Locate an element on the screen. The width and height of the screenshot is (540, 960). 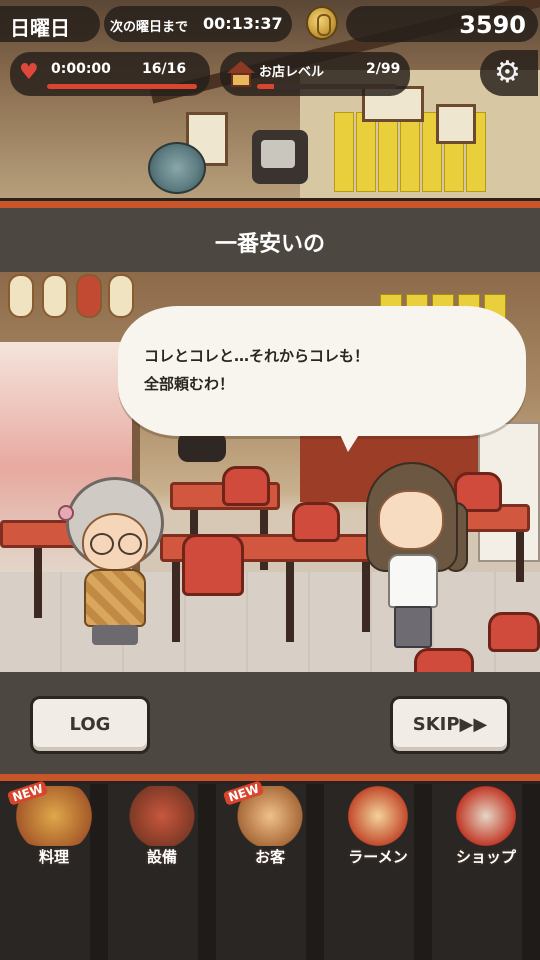
nav-item-label: 料理 is located at coordinates (53, 857).